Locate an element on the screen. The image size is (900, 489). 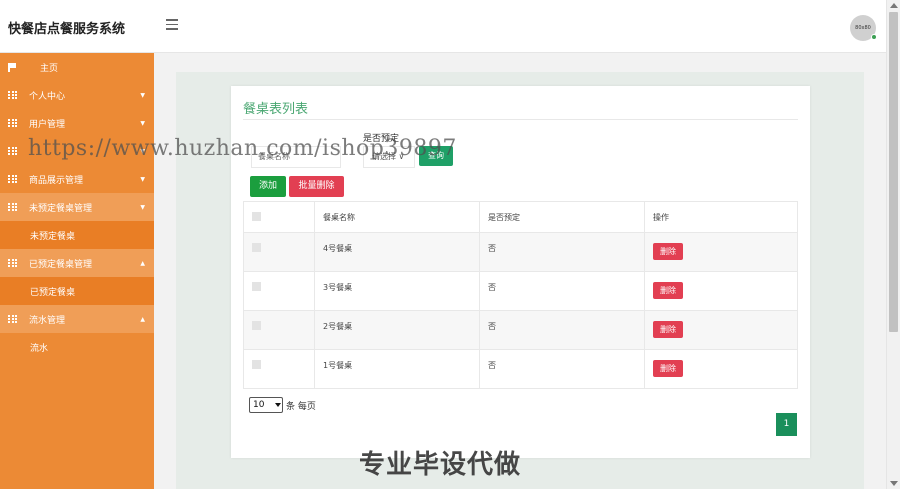
batch-delete-button: 批量删除 is located at coordinates (316, 186).